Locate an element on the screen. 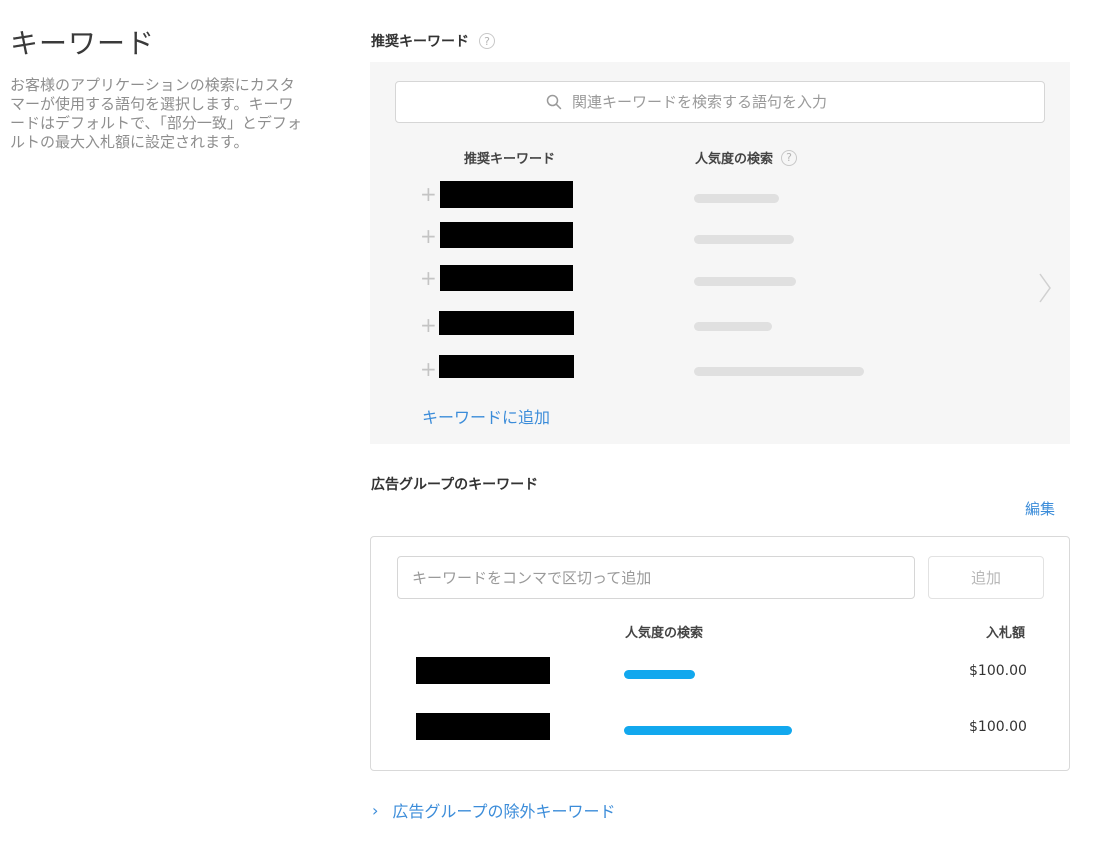 Image resolution: width=1108 pixels, height=846 pixels. col-header-bid: 入札額 is located at coordinates (1005, 633).